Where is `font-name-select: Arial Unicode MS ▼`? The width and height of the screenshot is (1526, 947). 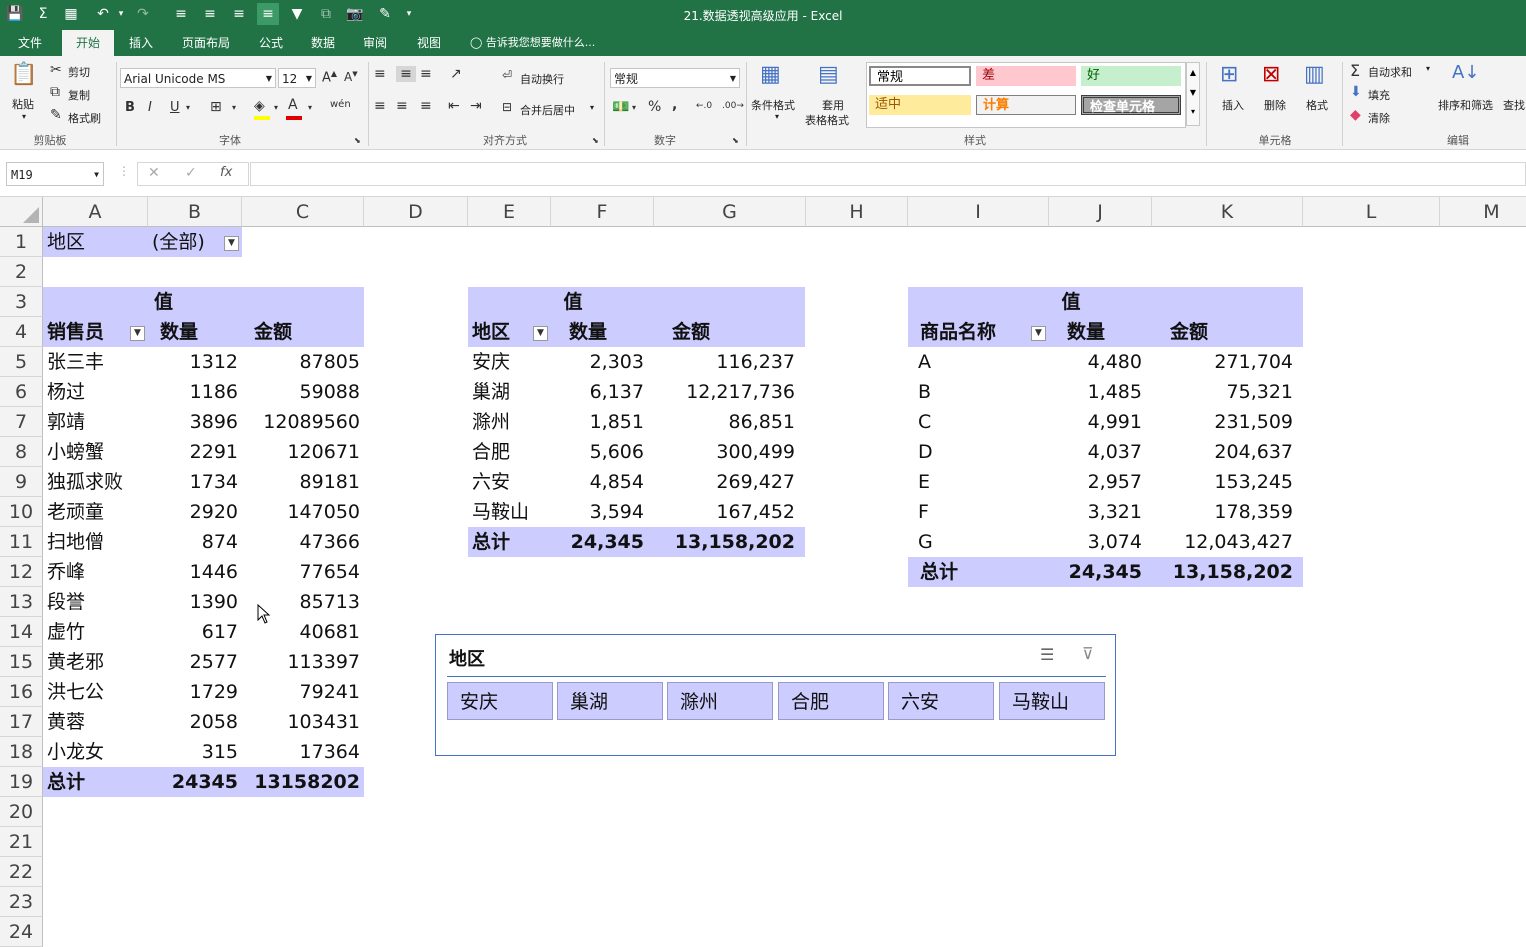
font-name-select: Arial Unicode MS ▼ is located at coordinates (198, 78).